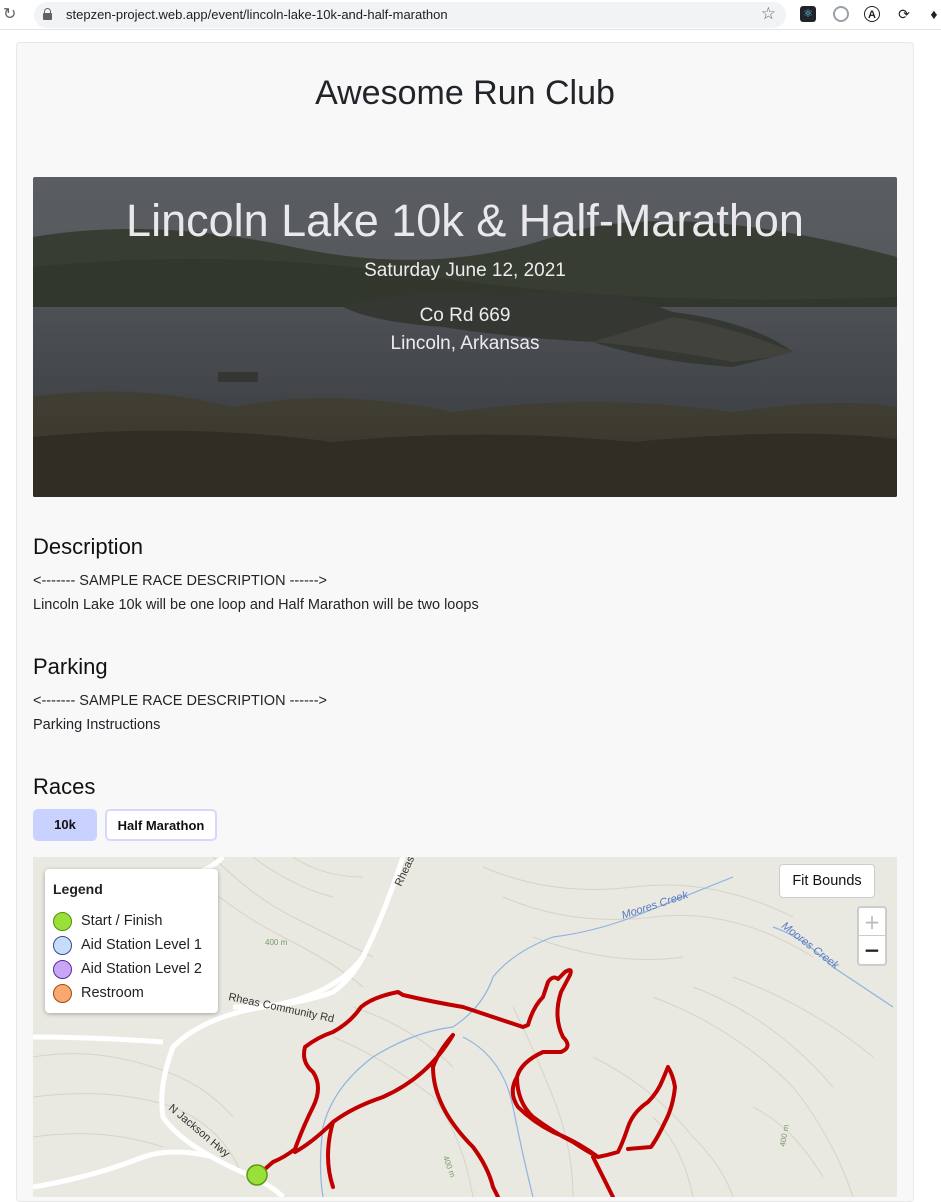 This screenshot has width=941, height=1202. Describe the element at coordinates (465, 315) in the screenshot. I see `event-address-line1: Co Rd 669` at that location.